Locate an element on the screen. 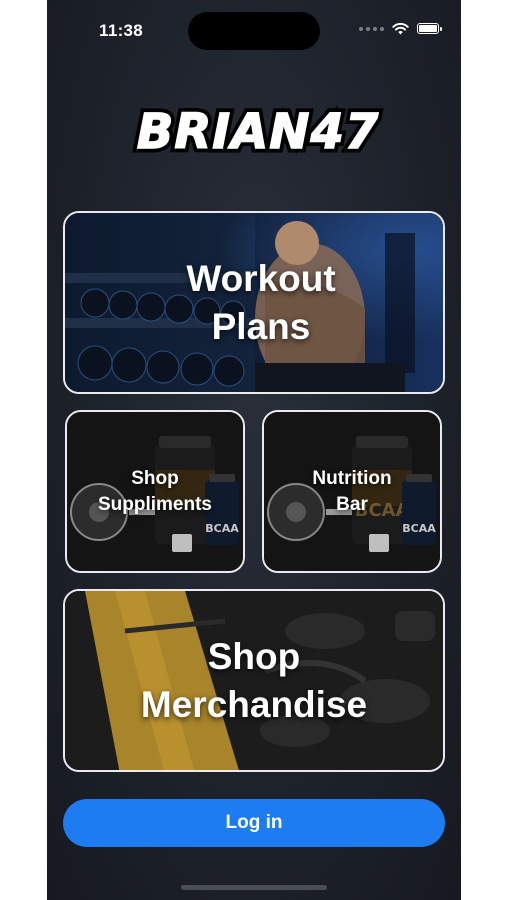  dynamic-island is located at coordinates (254, 31).